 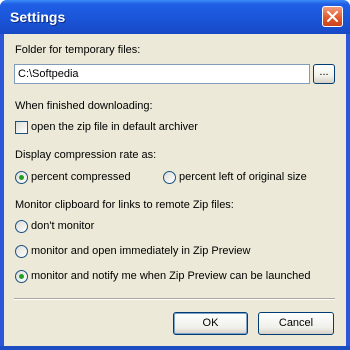 What do you see at coordinates (21, 177) in the screenshot?
I see `radio-percent-compressed` at bounding box center [21, 177].